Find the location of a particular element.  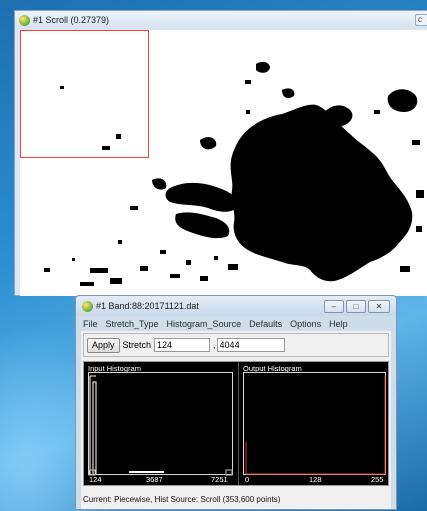

input-tick-min: 124 is located at coordinates (95, 479).